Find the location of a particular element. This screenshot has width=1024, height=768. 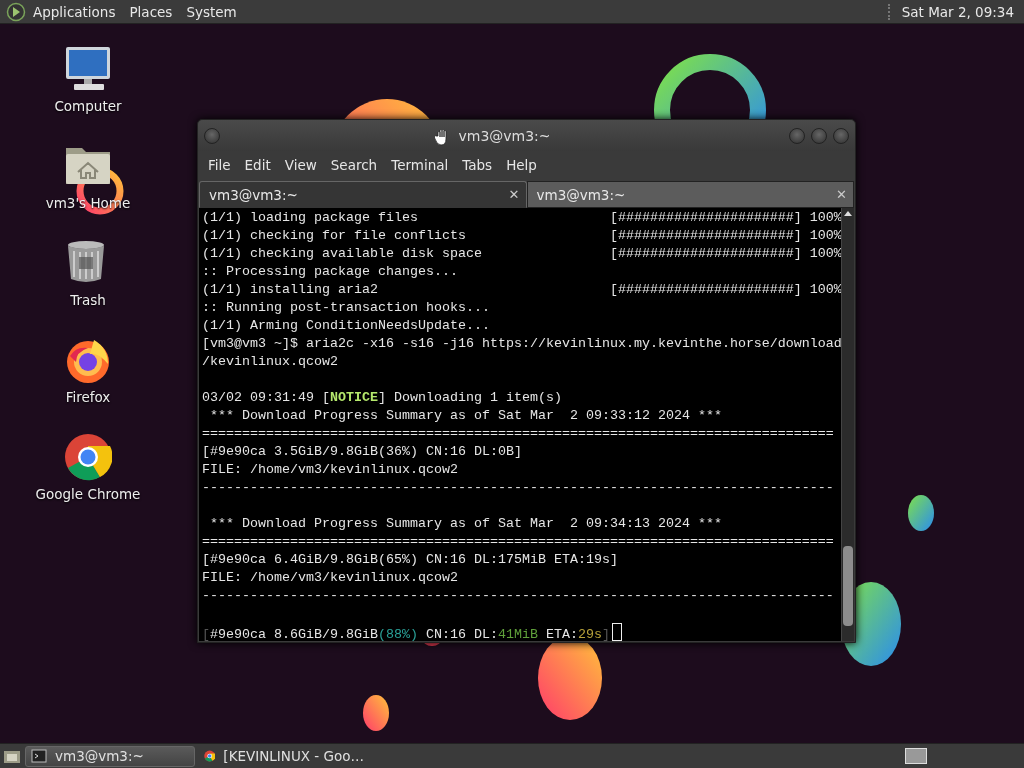

panel-handle is located at coordinates (889, 11).